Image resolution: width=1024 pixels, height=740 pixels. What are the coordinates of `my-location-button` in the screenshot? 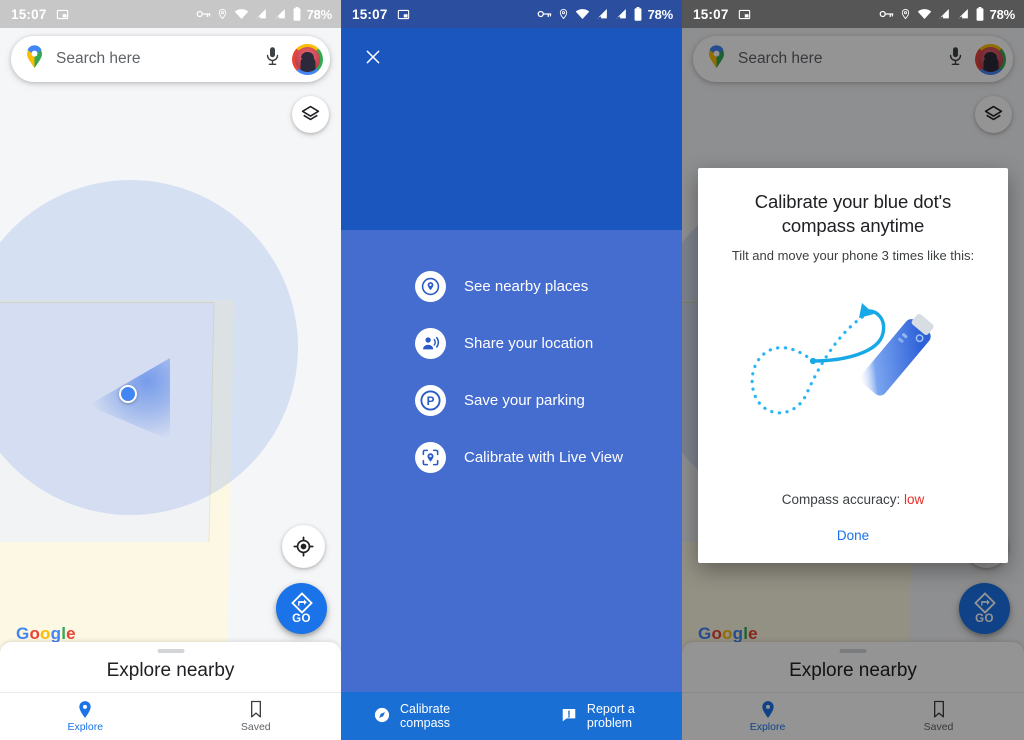 It's located at (303, 546).